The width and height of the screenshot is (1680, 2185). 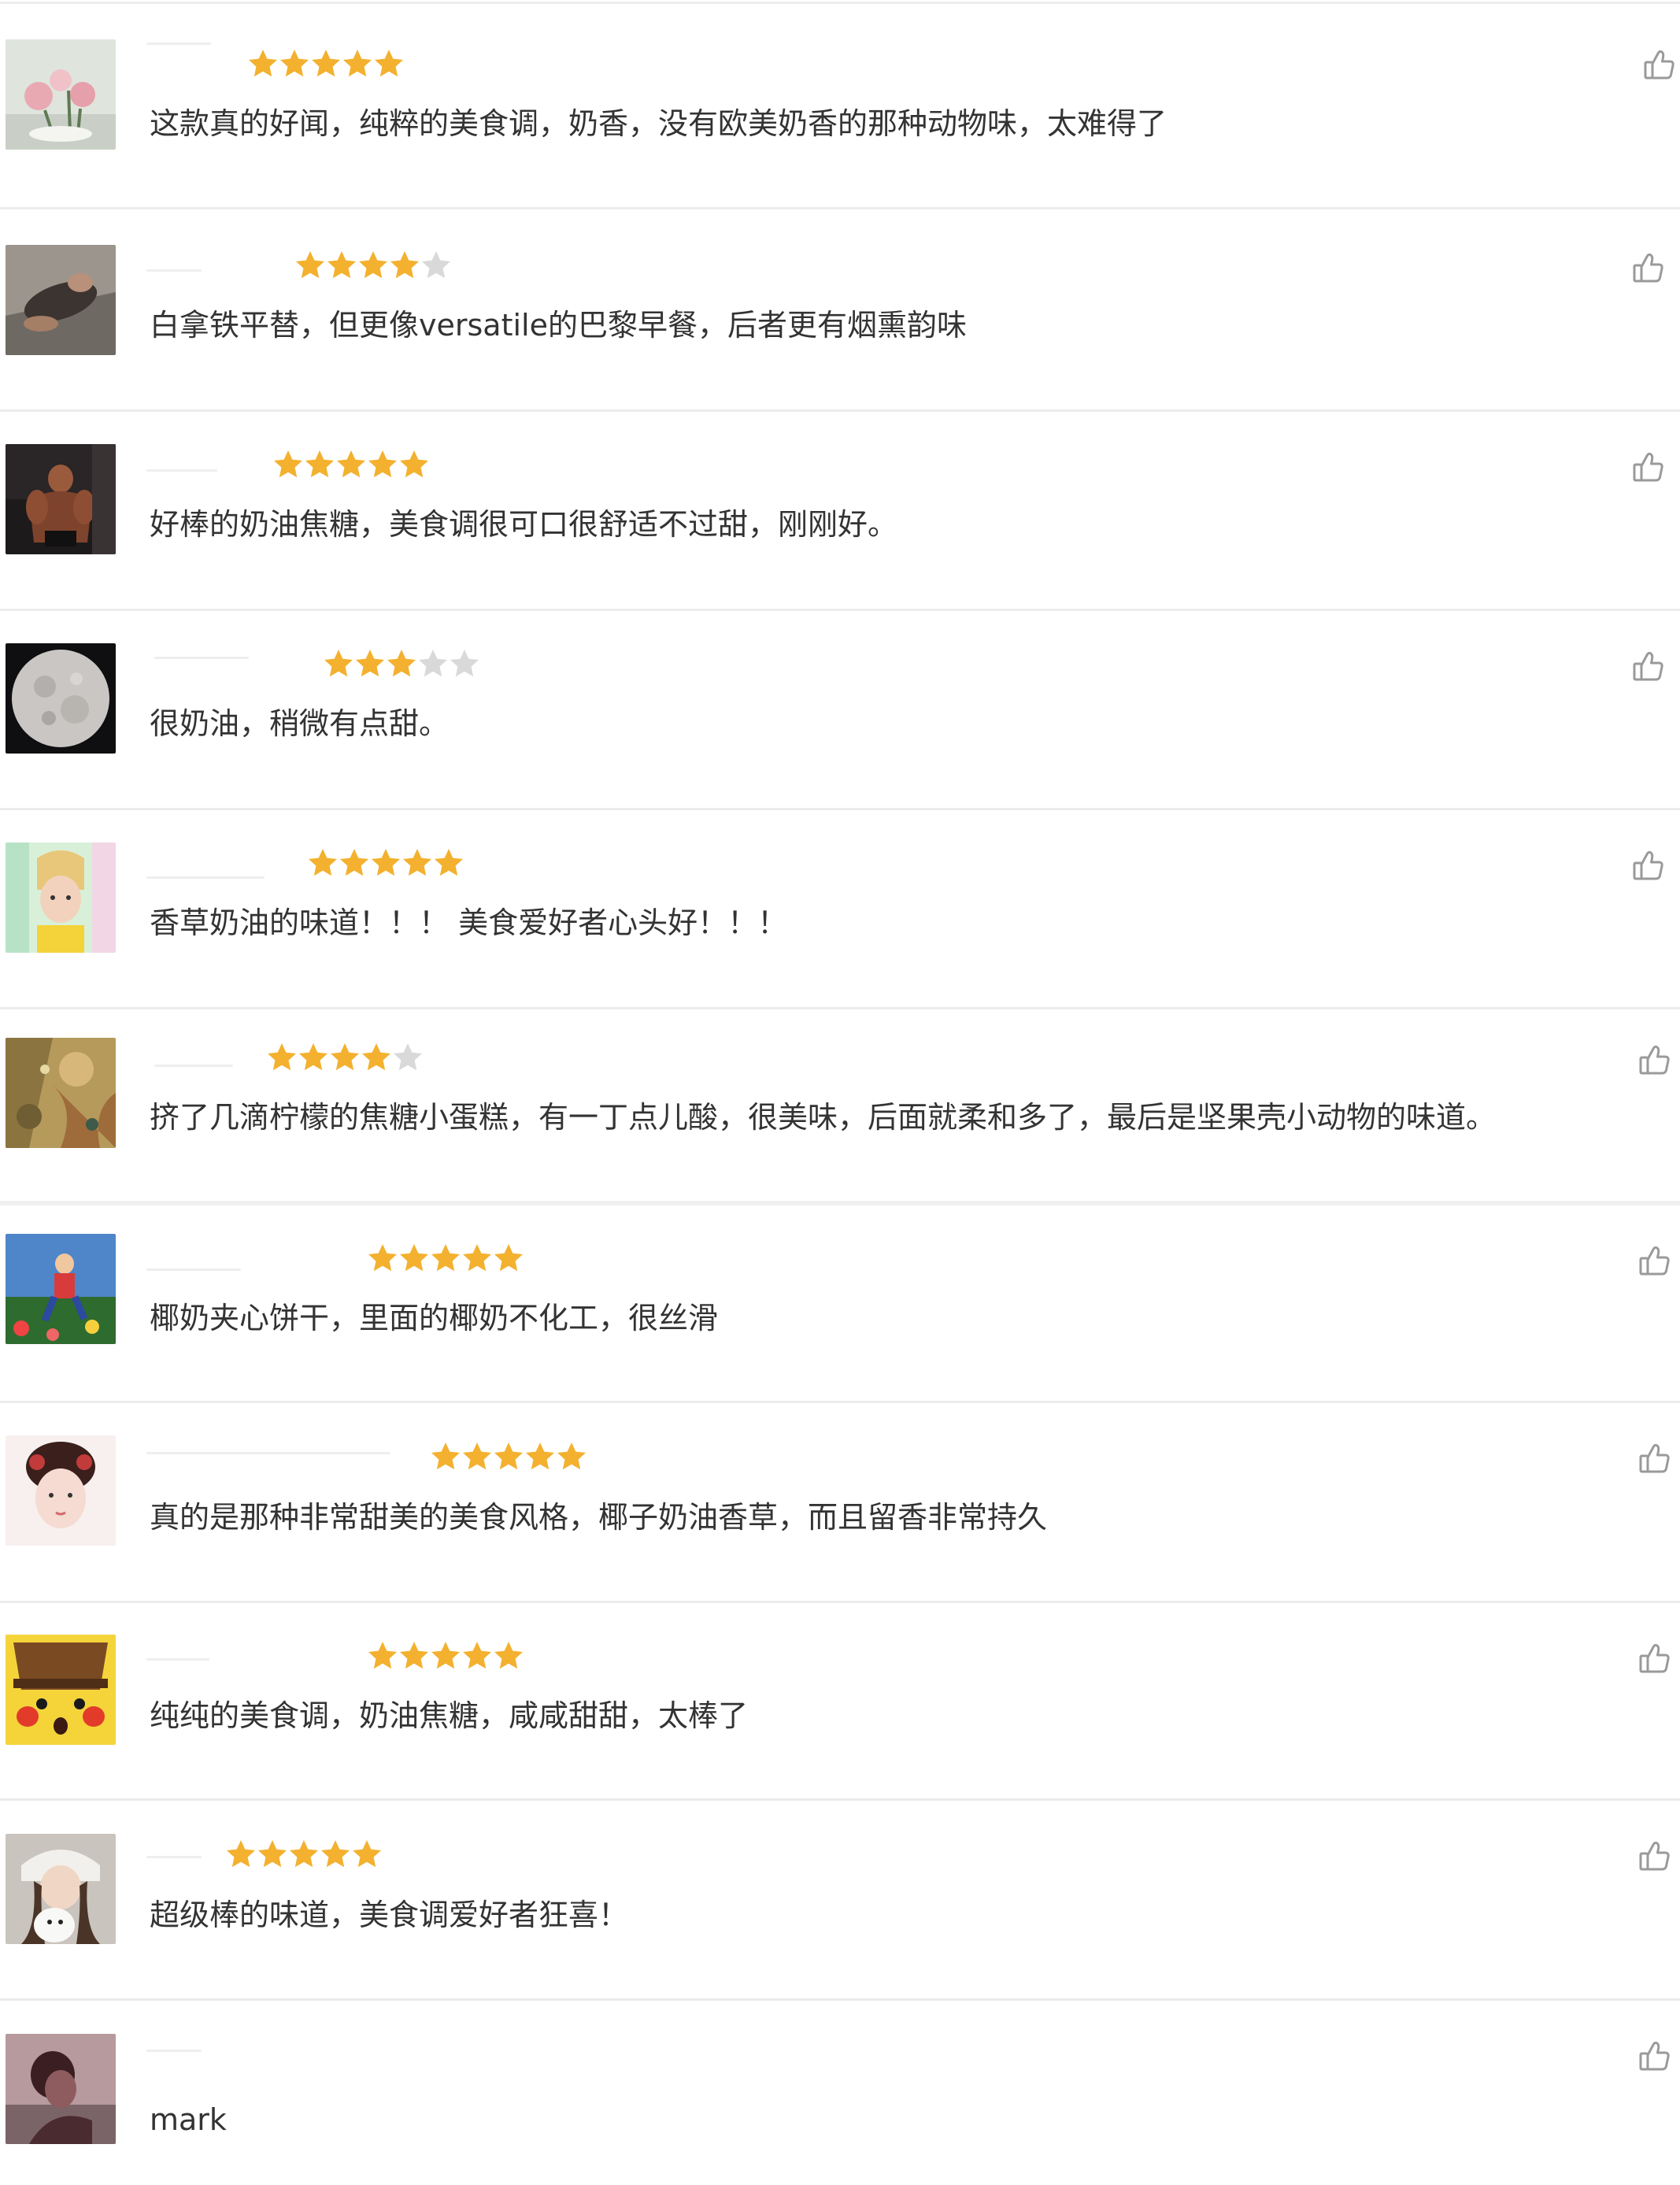 I want to click on review-item: 椰奶夹心饼干，里面的椰奶不化工，很丝滑, so click(x=840, y=1303).